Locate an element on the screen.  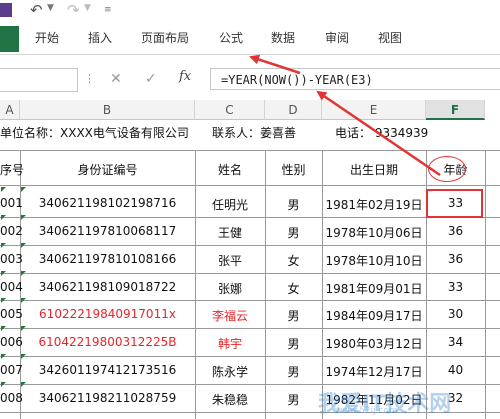
arrow-to-formula is located at coordinates (378, 133).